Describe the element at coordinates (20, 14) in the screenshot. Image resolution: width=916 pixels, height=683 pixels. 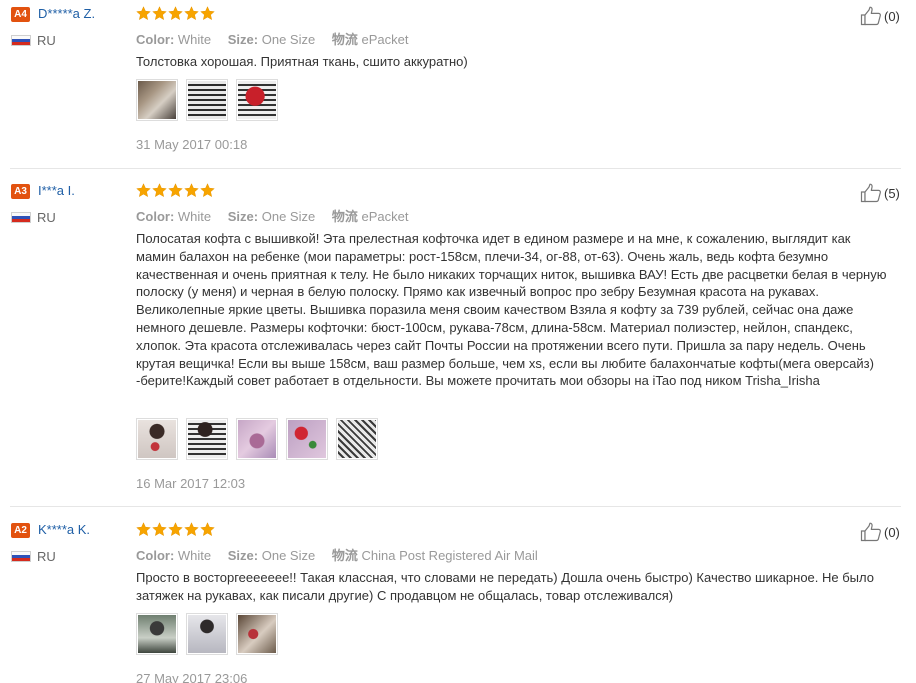
I see `level-badge: A4` at that location.